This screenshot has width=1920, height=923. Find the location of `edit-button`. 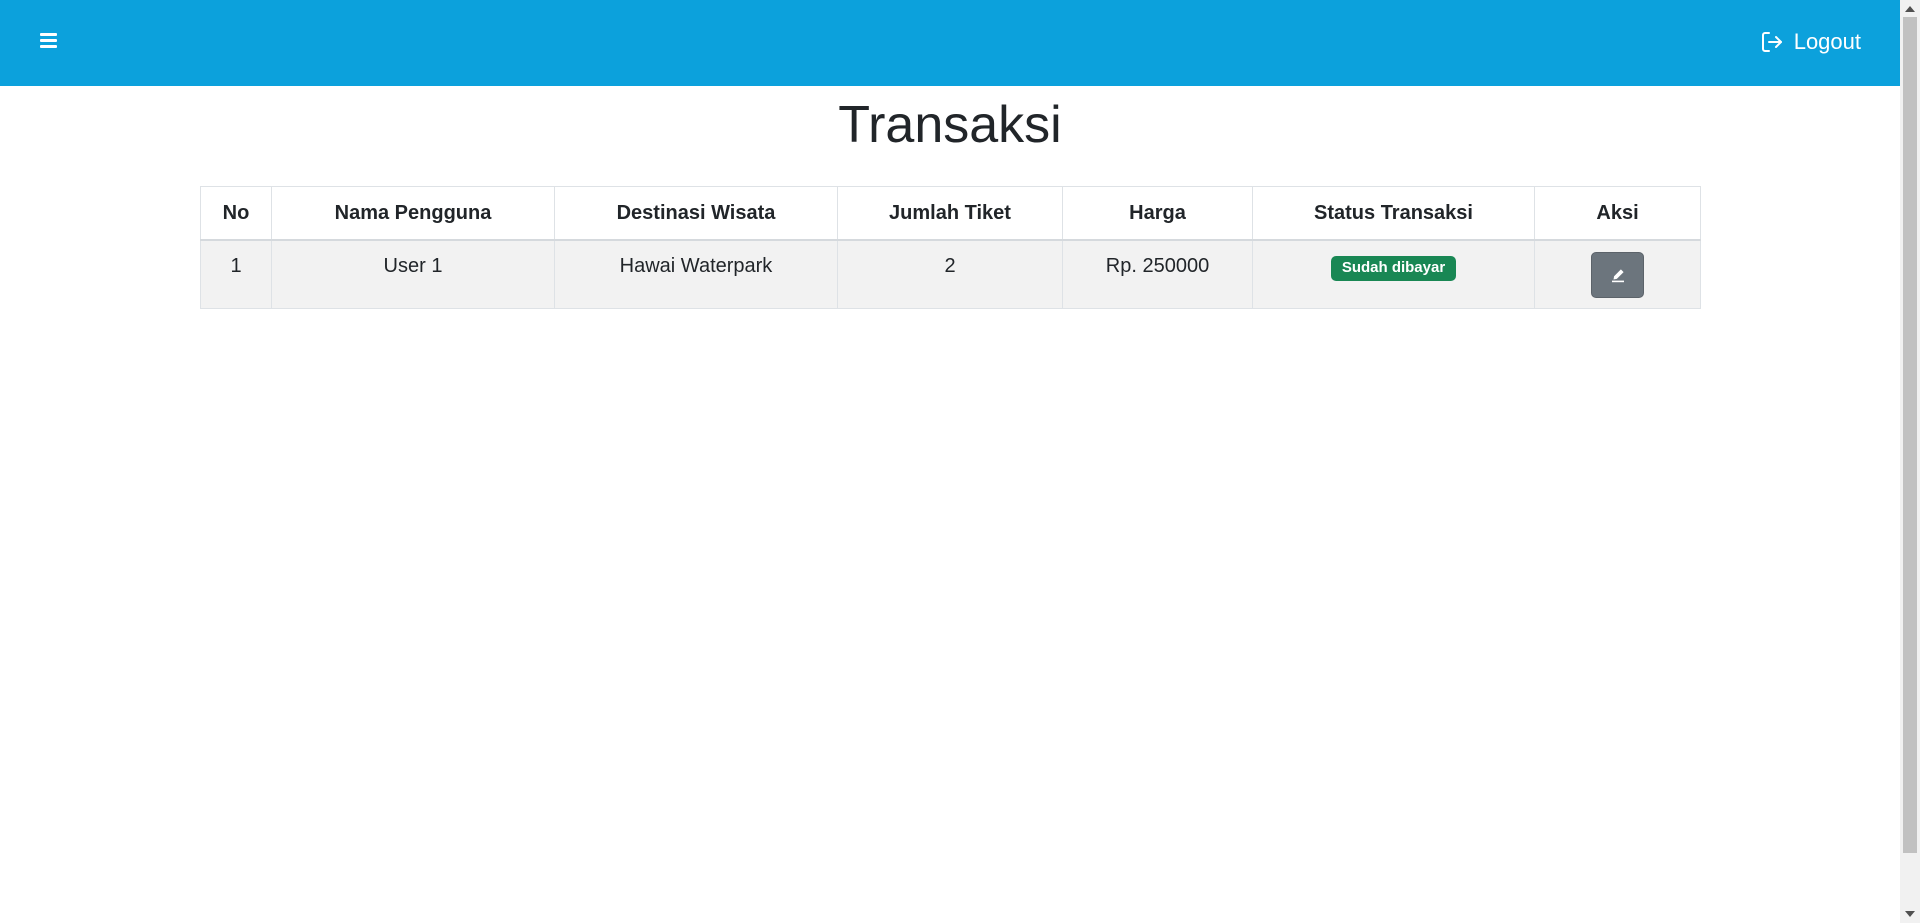

edit-button is located at coordinates (1617, 275).